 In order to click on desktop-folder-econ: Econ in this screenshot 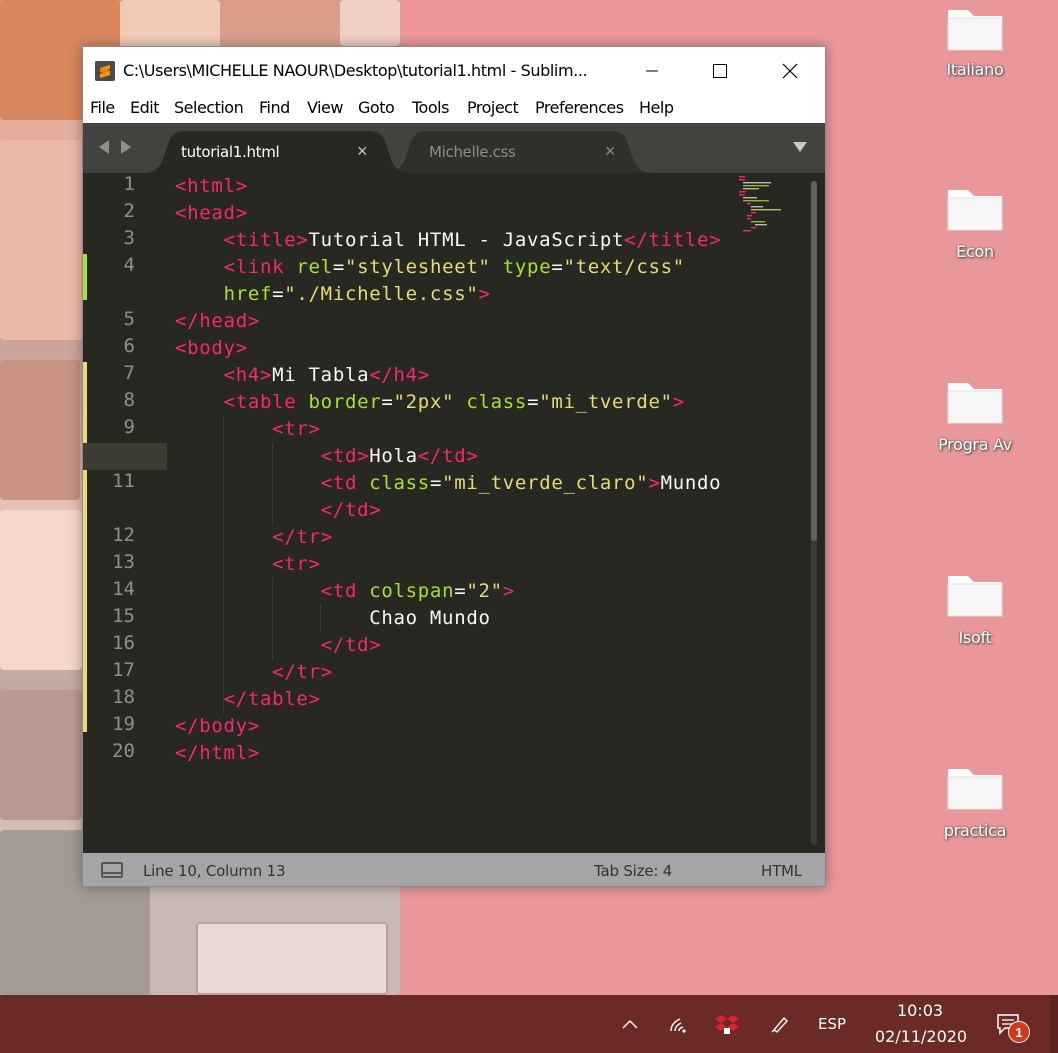, I will do `click(975, 220)`.